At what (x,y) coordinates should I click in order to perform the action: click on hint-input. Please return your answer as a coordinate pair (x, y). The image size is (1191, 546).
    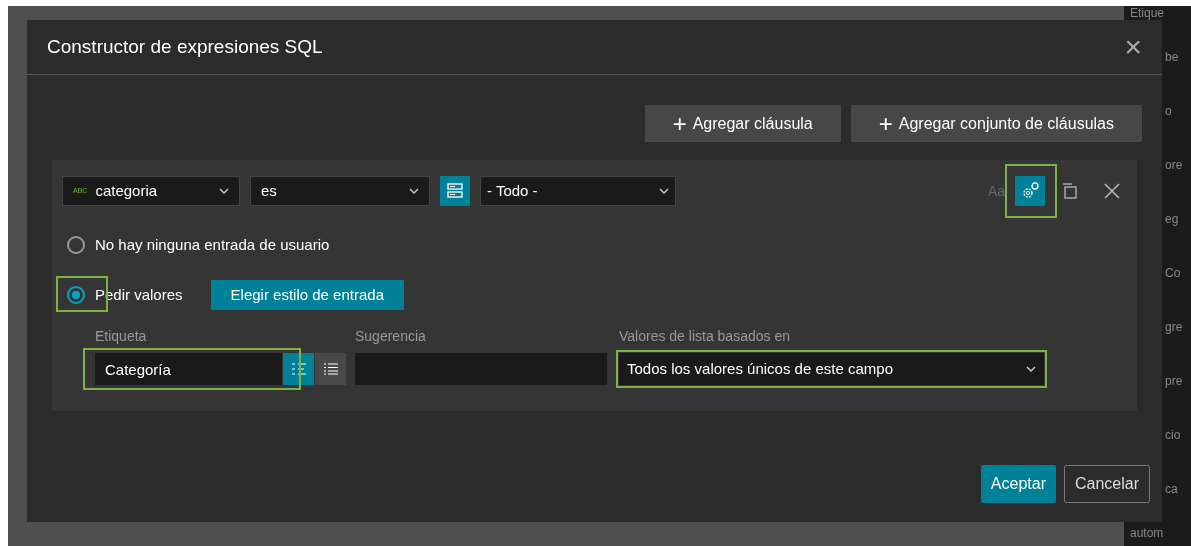
    Looking at the image, I should click on (481, 369).